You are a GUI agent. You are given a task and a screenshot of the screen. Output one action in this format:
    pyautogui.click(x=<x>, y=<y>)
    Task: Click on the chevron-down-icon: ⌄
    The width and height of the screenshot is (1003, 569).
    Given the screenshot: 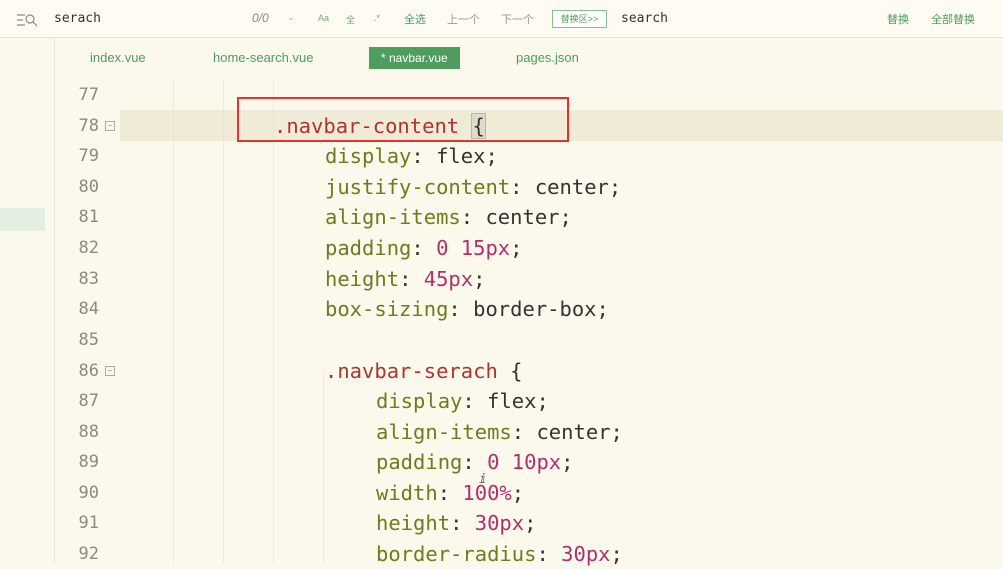 What is the action you would take?
    pyautogui.click(x=291, y=17)
    